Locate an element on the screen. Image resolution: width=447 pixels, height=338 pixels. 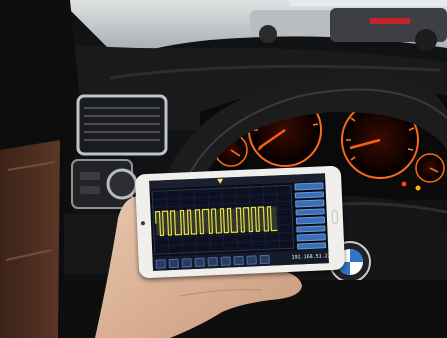
export-icon is located at coordinates (264, 259).